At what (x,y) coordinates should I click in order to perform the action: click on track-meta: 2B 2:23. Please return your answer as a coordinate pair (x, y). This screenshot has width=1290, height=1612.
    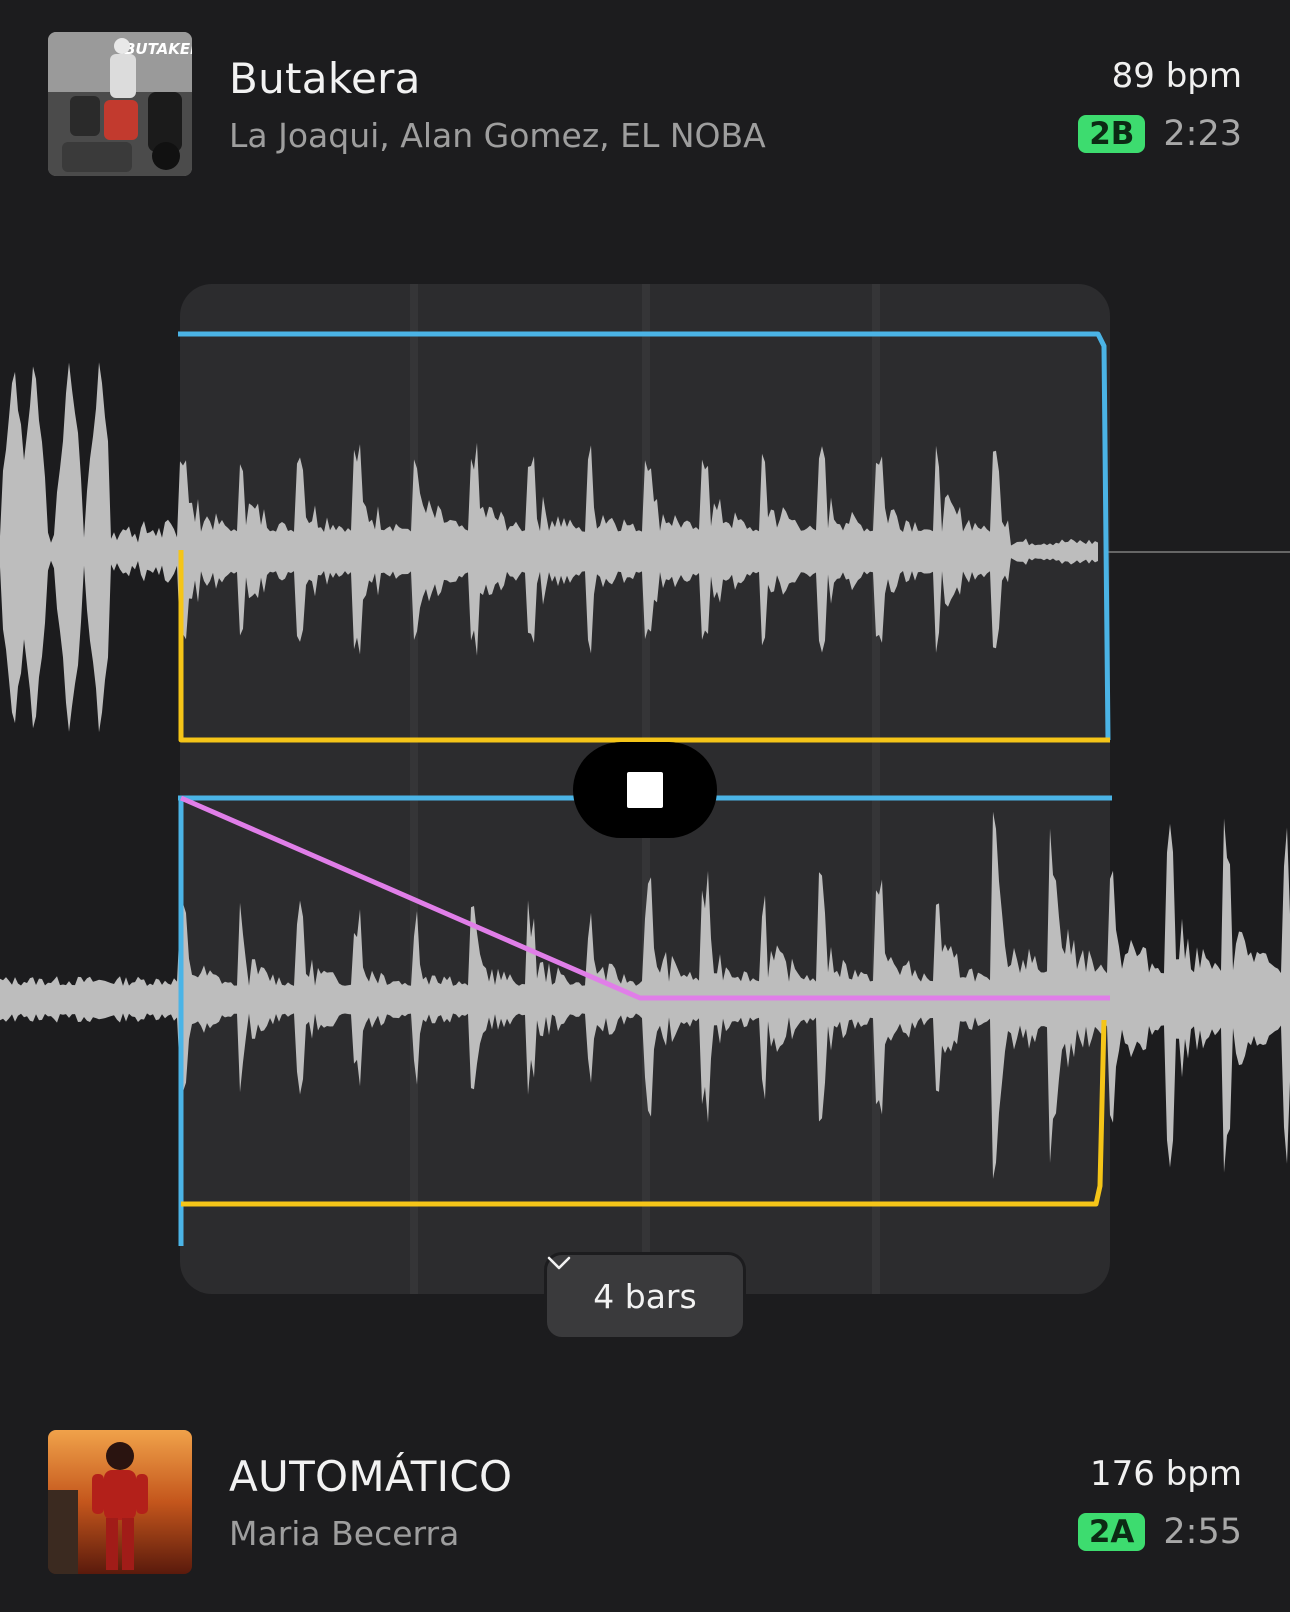
    Looking at the image, I should click on (1160, 134).